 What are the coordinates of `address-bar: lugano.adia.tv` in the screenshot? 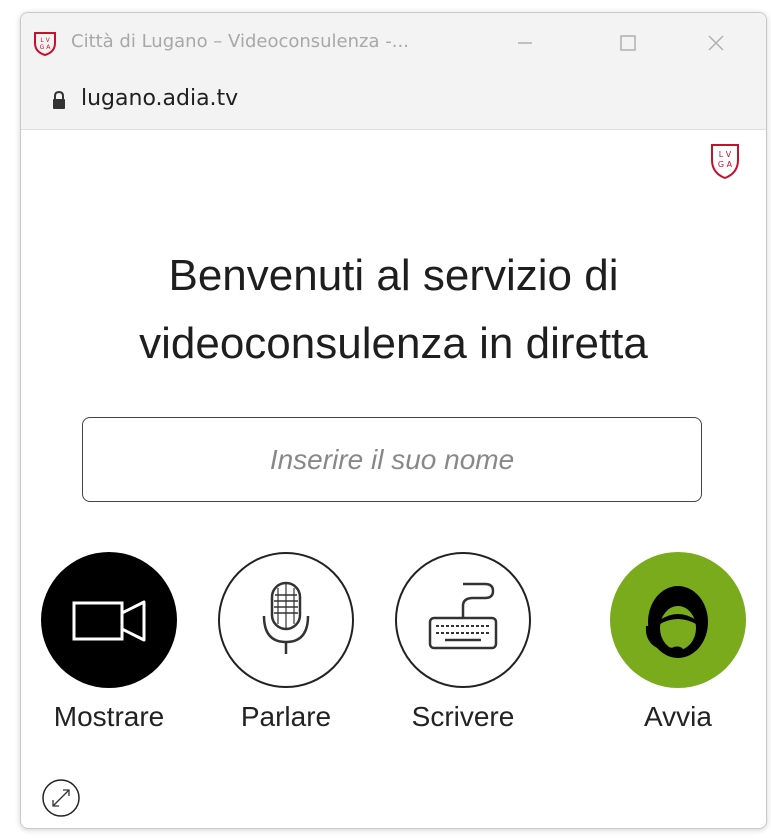 It's located at (393, 101).